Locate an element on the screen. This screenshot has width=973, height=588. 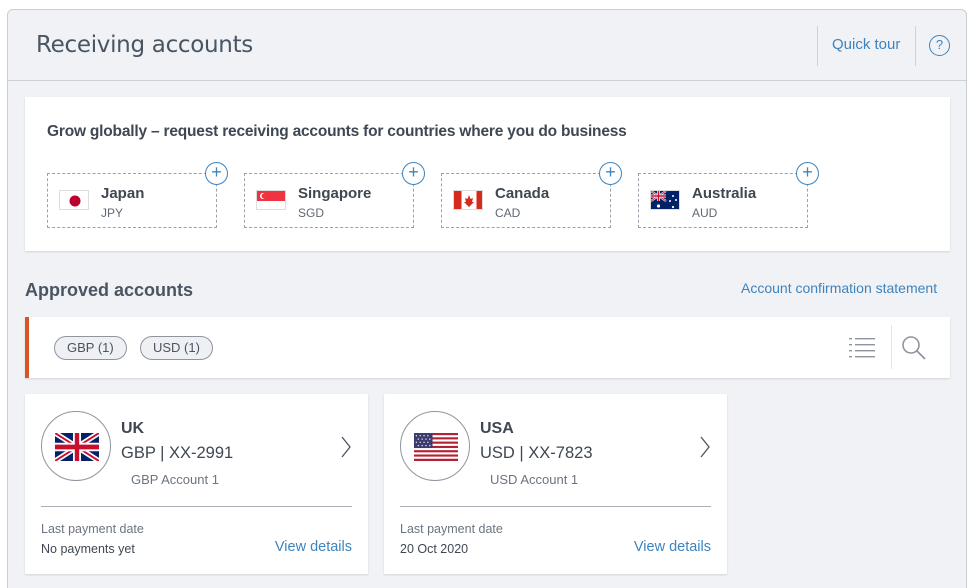
currency-code: CAD is located at coordinates (508, 213).